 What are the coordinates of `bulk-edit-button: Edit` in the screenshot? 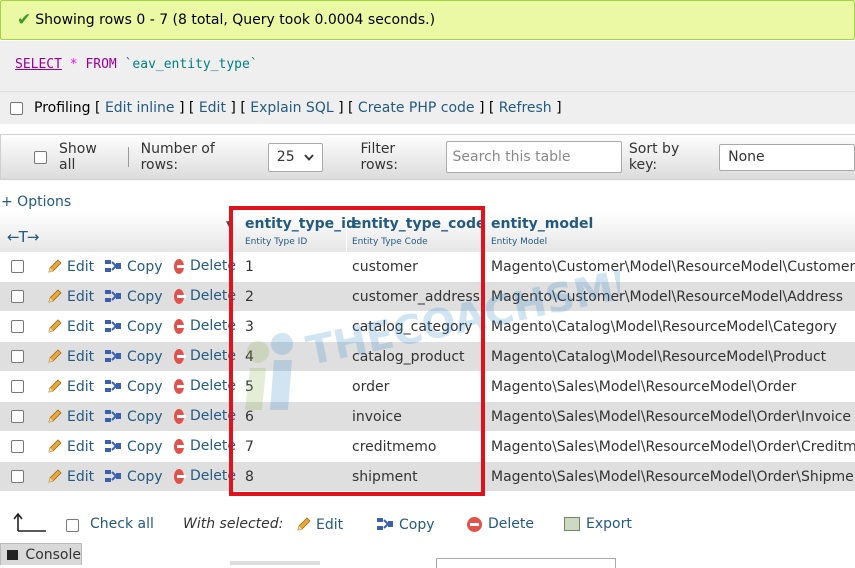 It's located at (319, 524).